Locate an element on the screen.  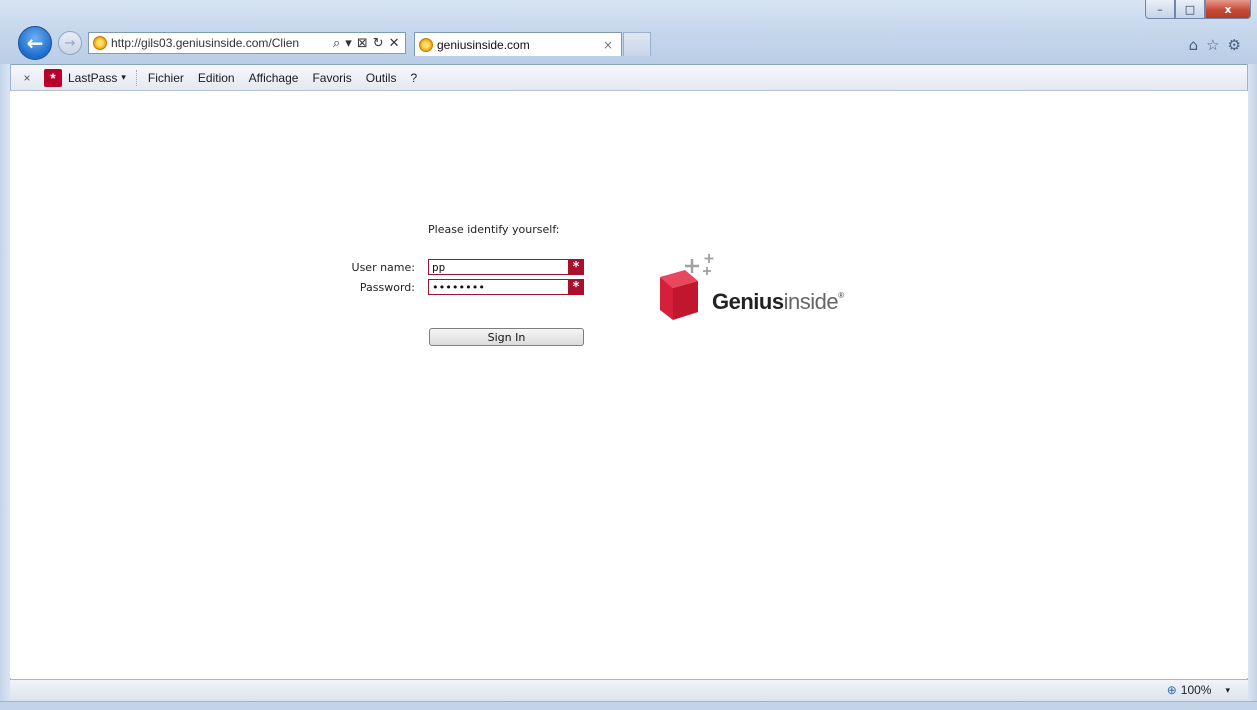
close-window-button: x is located at coordinates (1228, 9).